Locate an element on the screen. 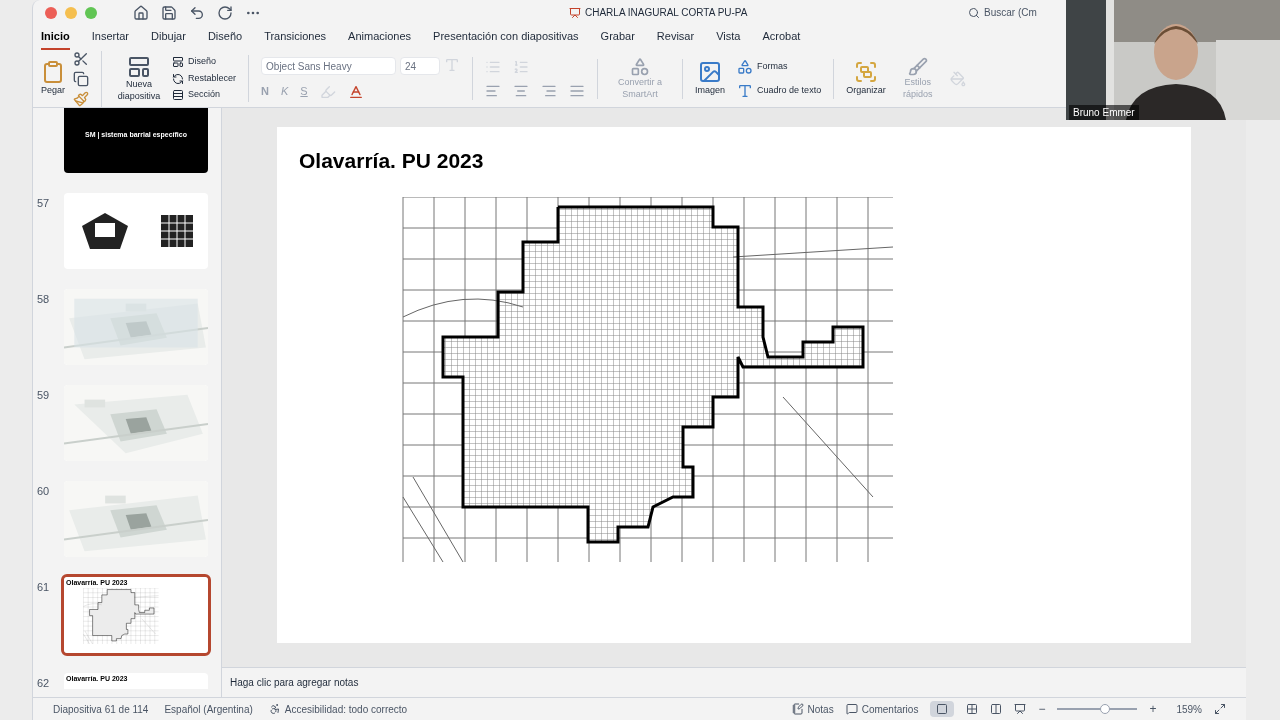 Image resolution: width=1280 pixels, height=720 pixels. normal-view-icon is located at coordinates (942, 709).